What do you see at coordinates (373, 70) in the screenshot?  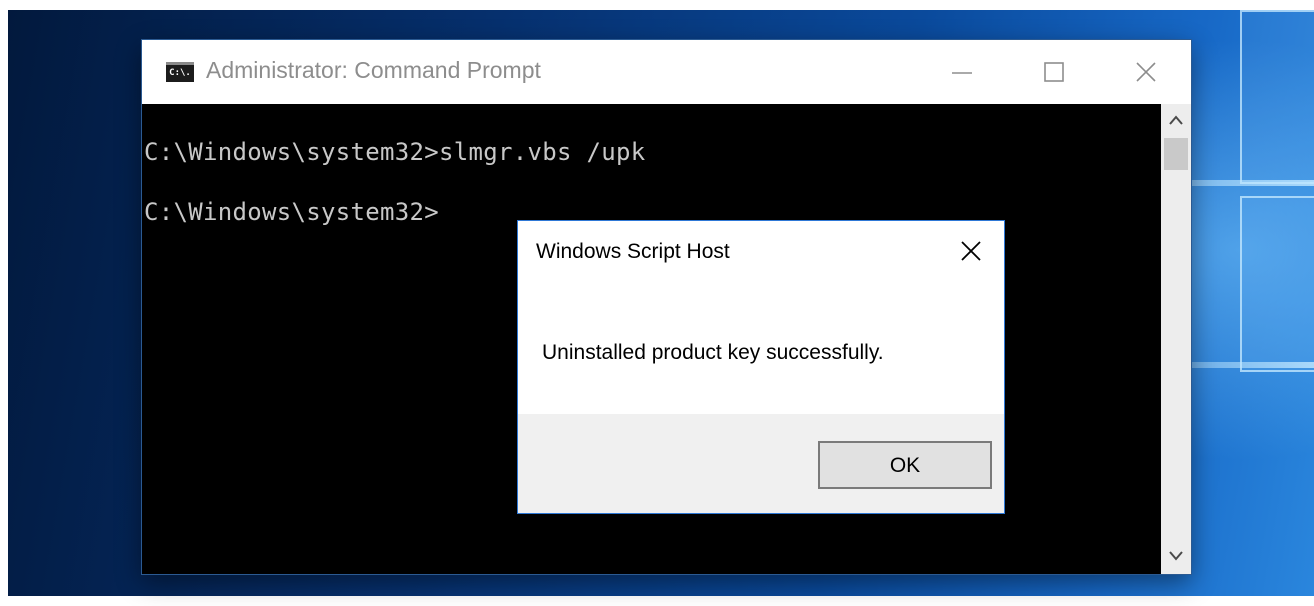 I see `window-title: Administrator: Command Prompt` at bounding box center [373, 70].